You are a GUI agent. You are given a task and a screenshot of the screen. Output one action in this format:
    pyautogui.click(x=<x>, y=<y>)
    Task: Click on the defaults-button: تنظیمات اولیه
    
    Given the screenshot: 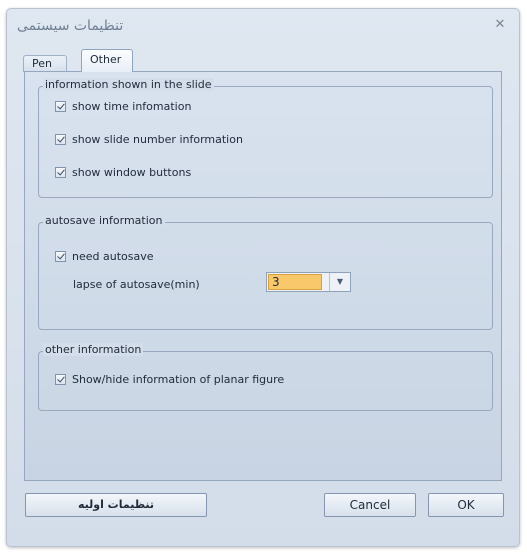 What is the action you would take?
    pyautogui.click(x=116, y=505)
    